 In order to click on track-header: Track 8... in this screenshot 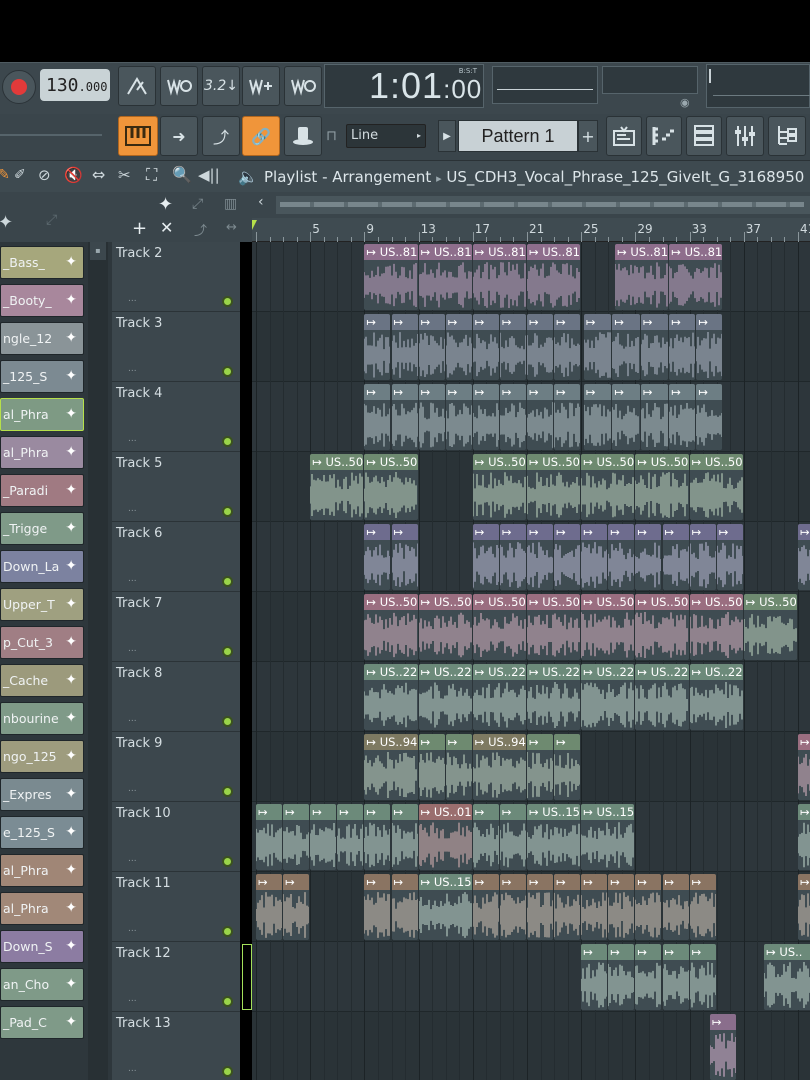, I will do `click(176, 697)`.